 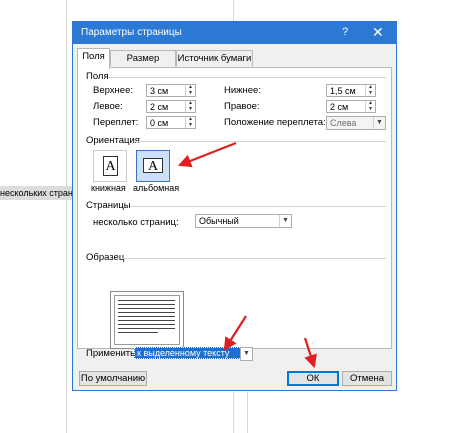 I want to click on arrow-to-apply-select, so click(x=235, y=333).